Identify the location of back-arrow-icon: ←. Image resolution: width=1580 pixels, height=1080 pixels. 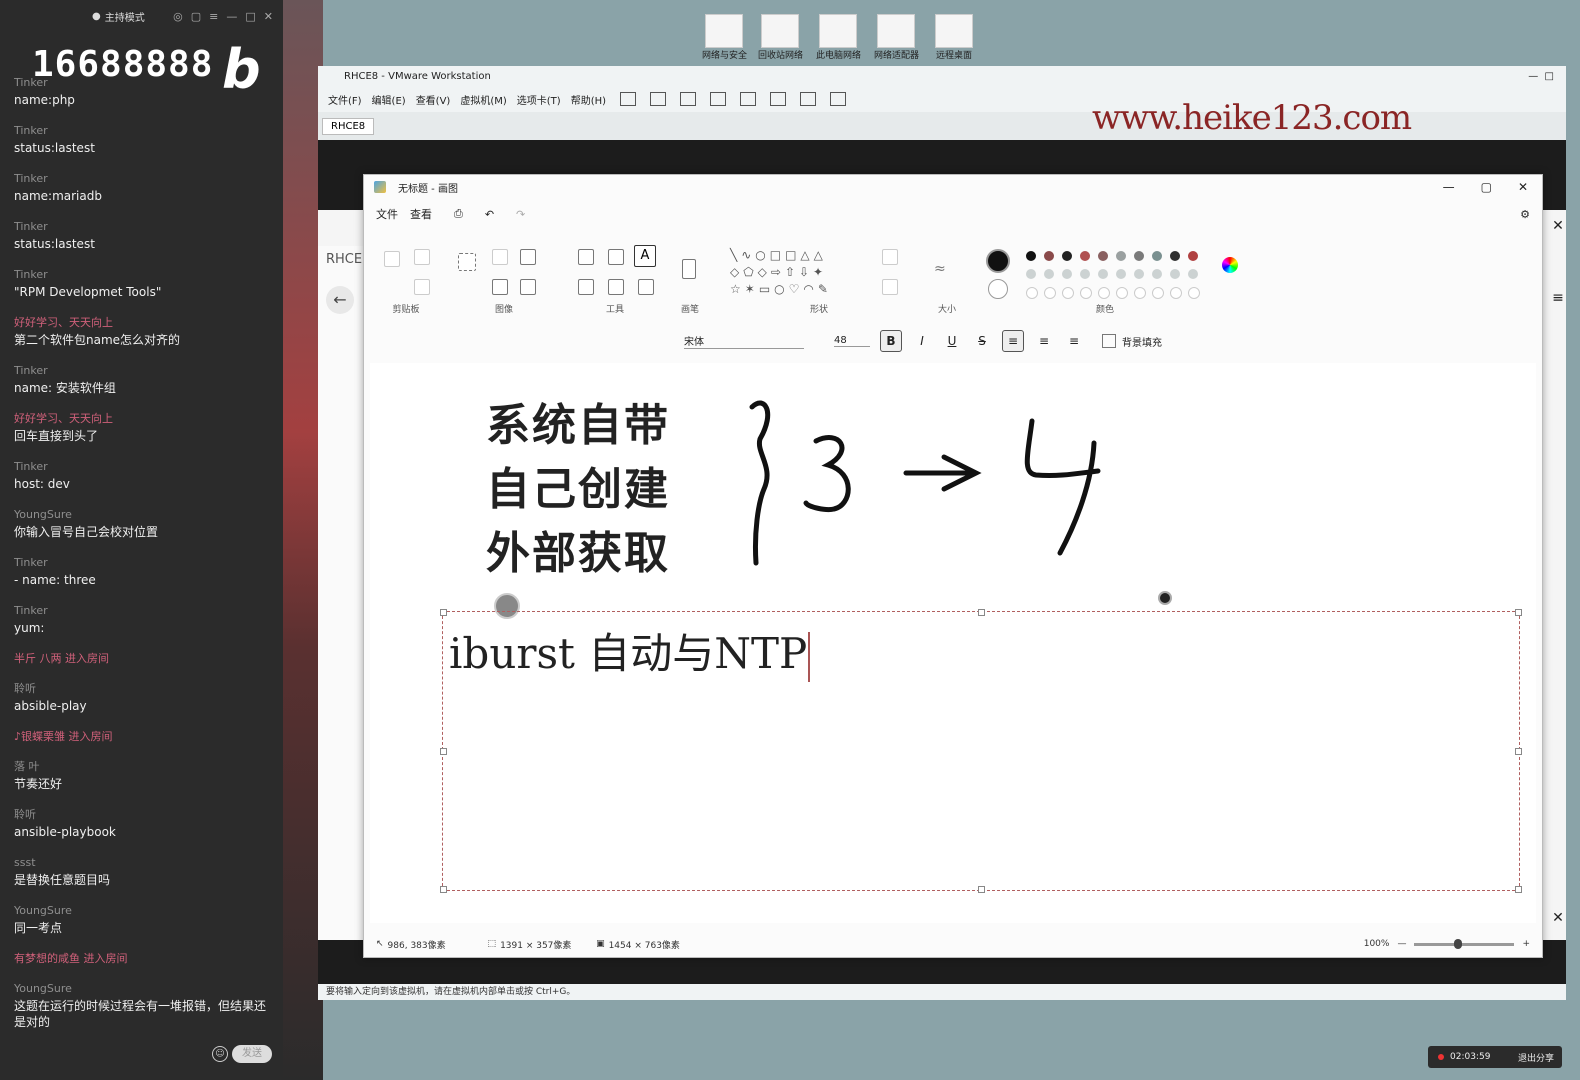
(340, 300).